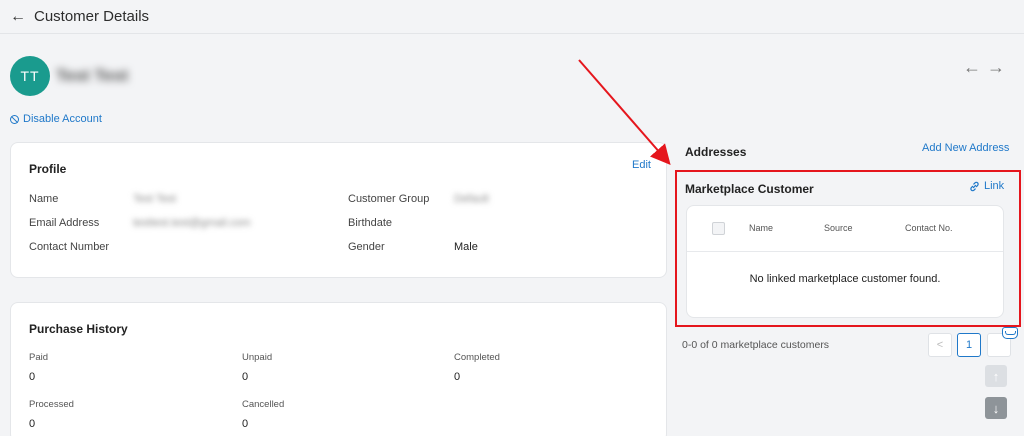  I want to click on customer-group-label: Customer Group, so click(389, 199).